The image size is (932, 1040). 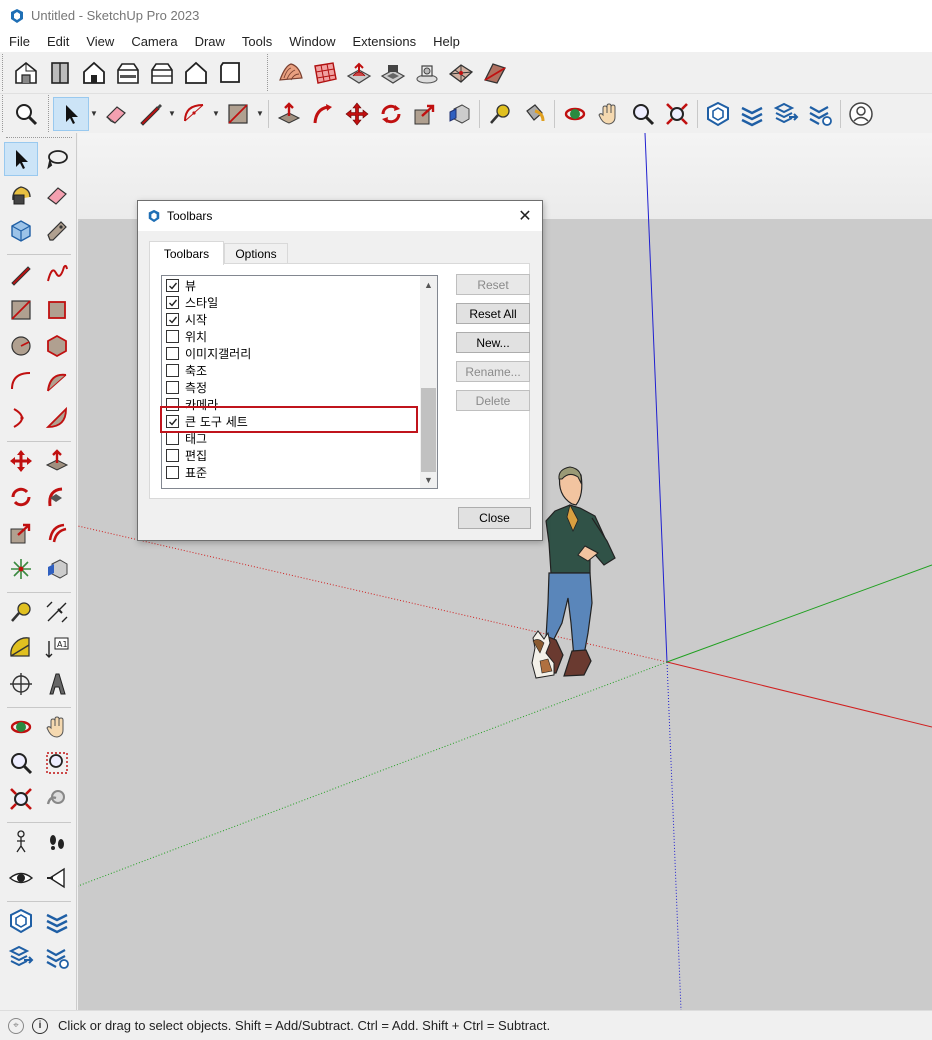 What do you see at coordinates (57, 461) in the screenshot?
I see `push-pull-icon` at bounding box center [57, 461].